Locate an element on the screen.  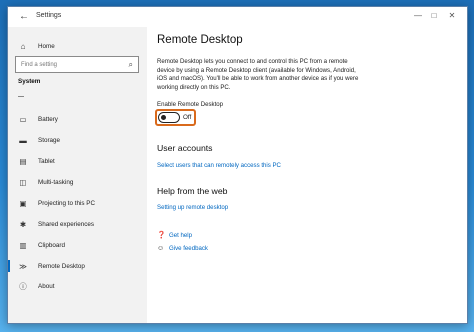
remote-desktop-icon: ≫ is located at coordinates (23, 266).